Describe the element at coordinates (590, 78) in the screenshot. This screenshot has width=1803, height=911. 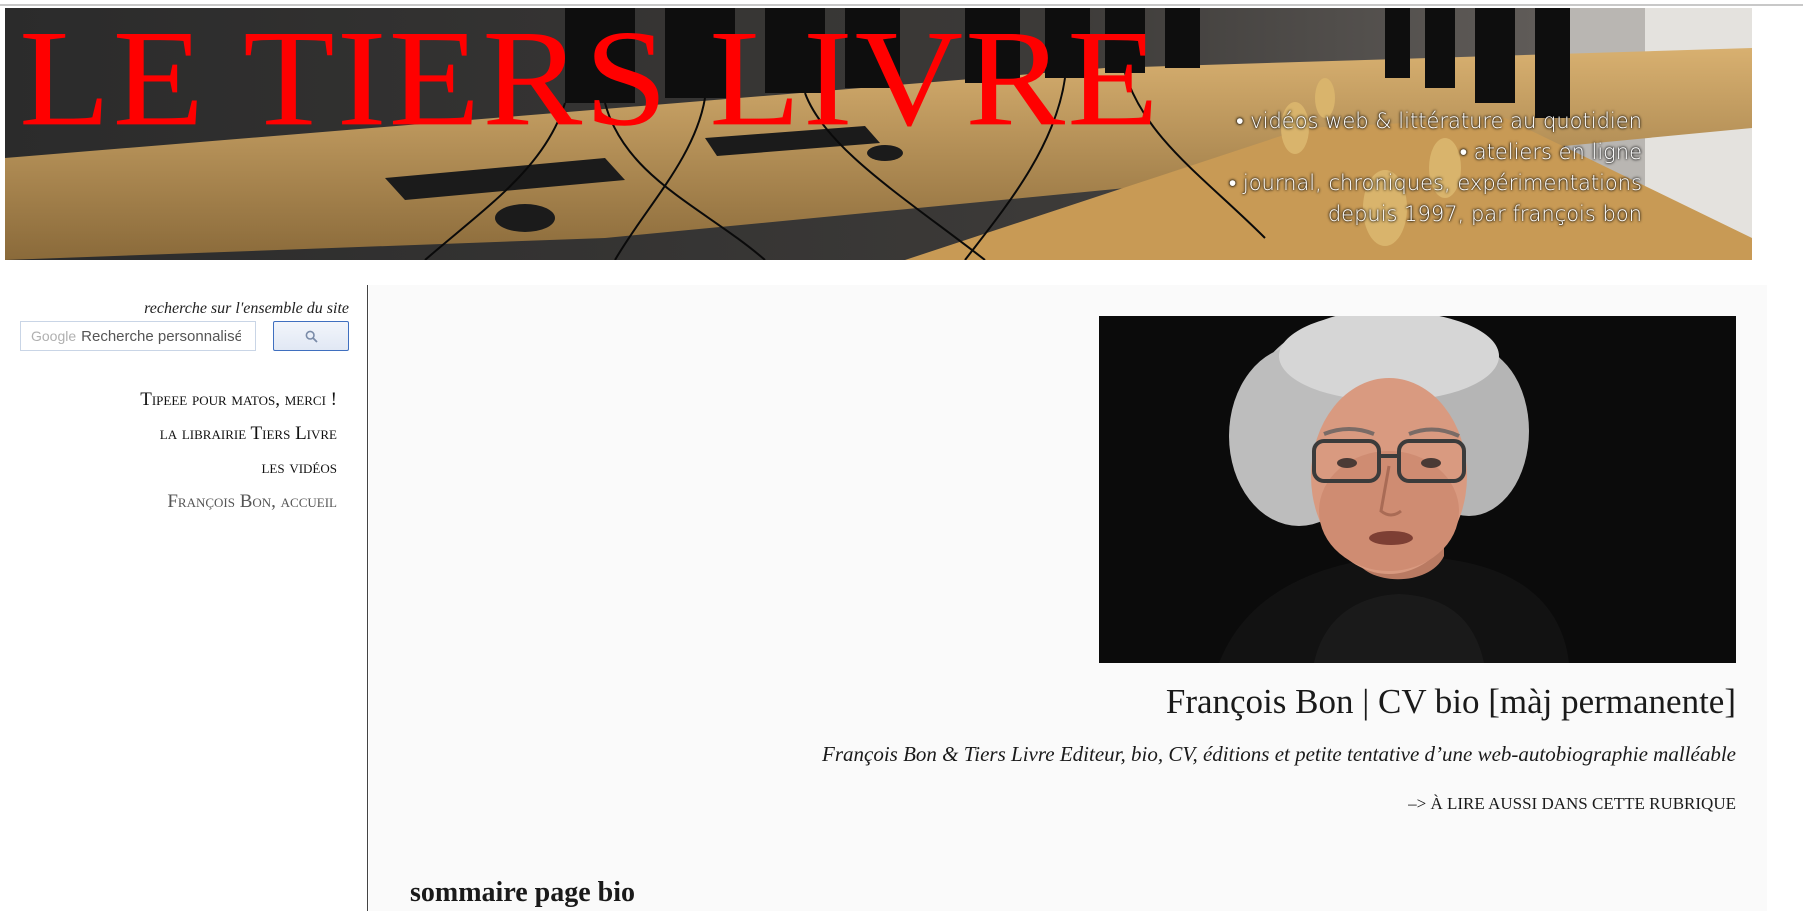
I see `site-title: LE TIERS LIVRE` at that location.